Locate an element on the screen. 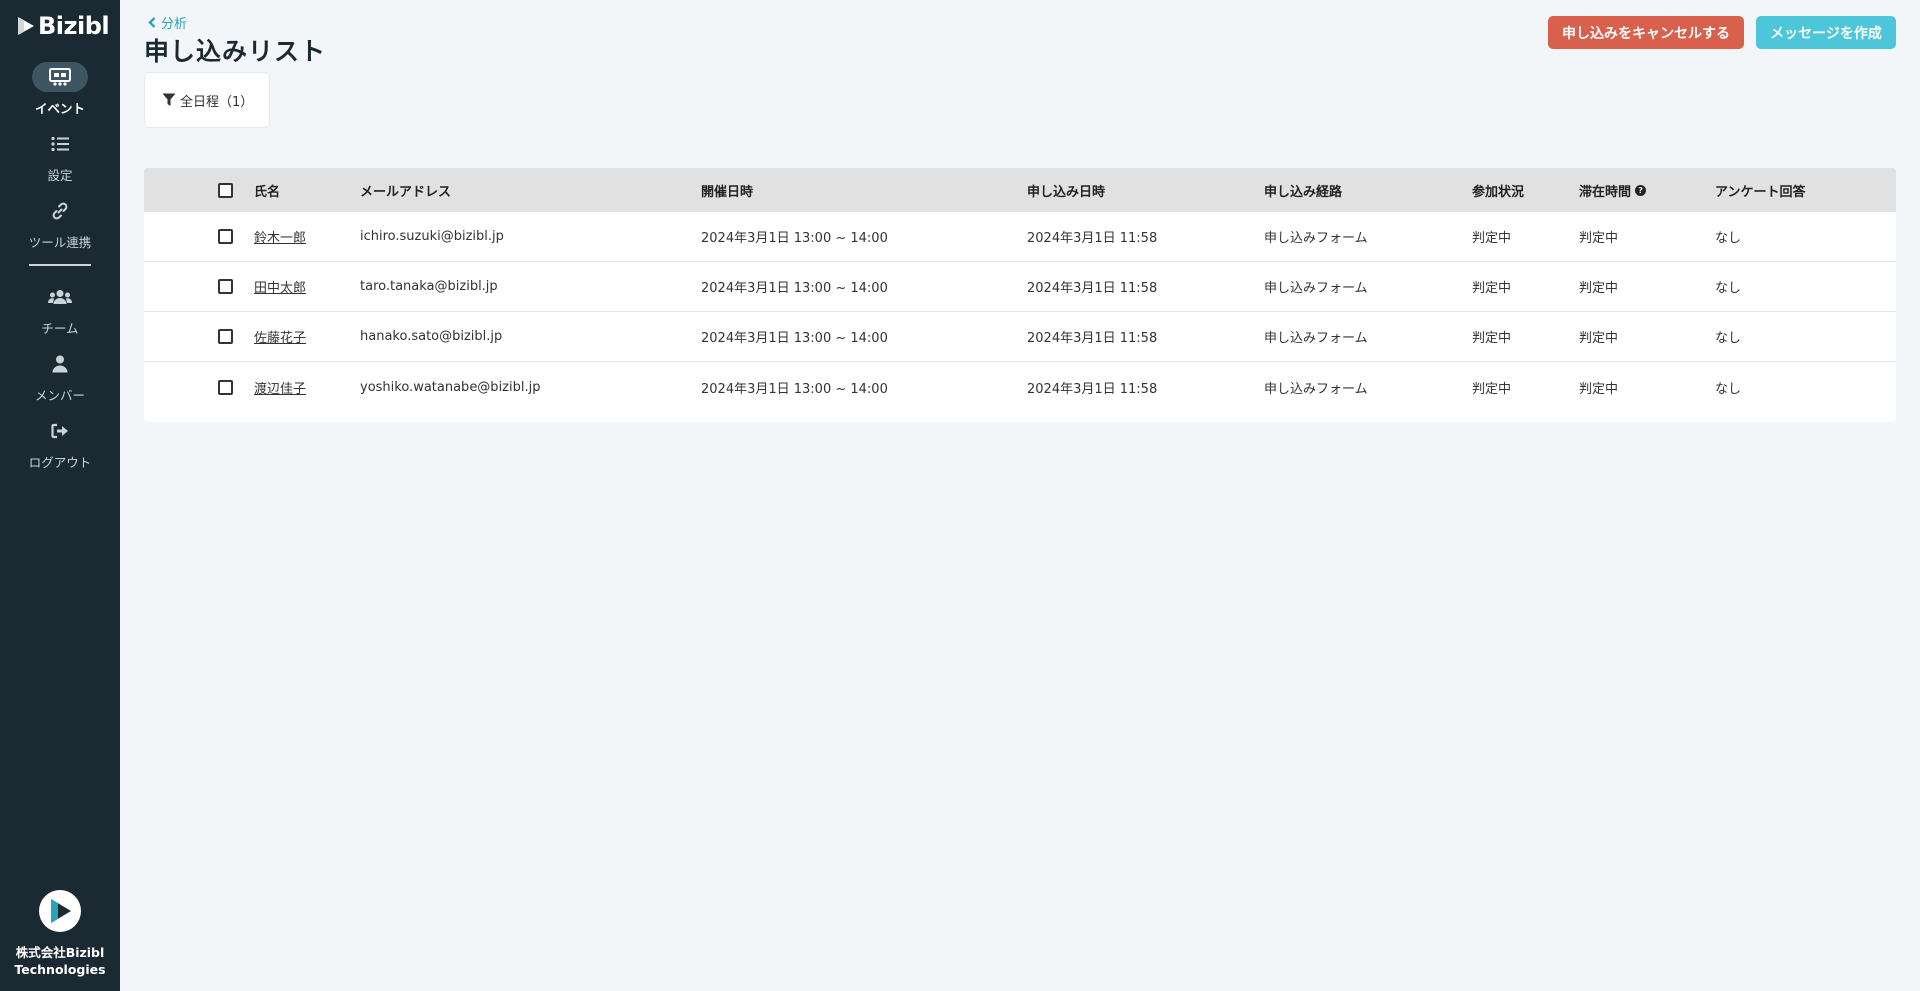 The height and width of the screenshot is (991, 1920). email-cell: hanako.sato@bizibl.jp is located at coordinates (431, 336).